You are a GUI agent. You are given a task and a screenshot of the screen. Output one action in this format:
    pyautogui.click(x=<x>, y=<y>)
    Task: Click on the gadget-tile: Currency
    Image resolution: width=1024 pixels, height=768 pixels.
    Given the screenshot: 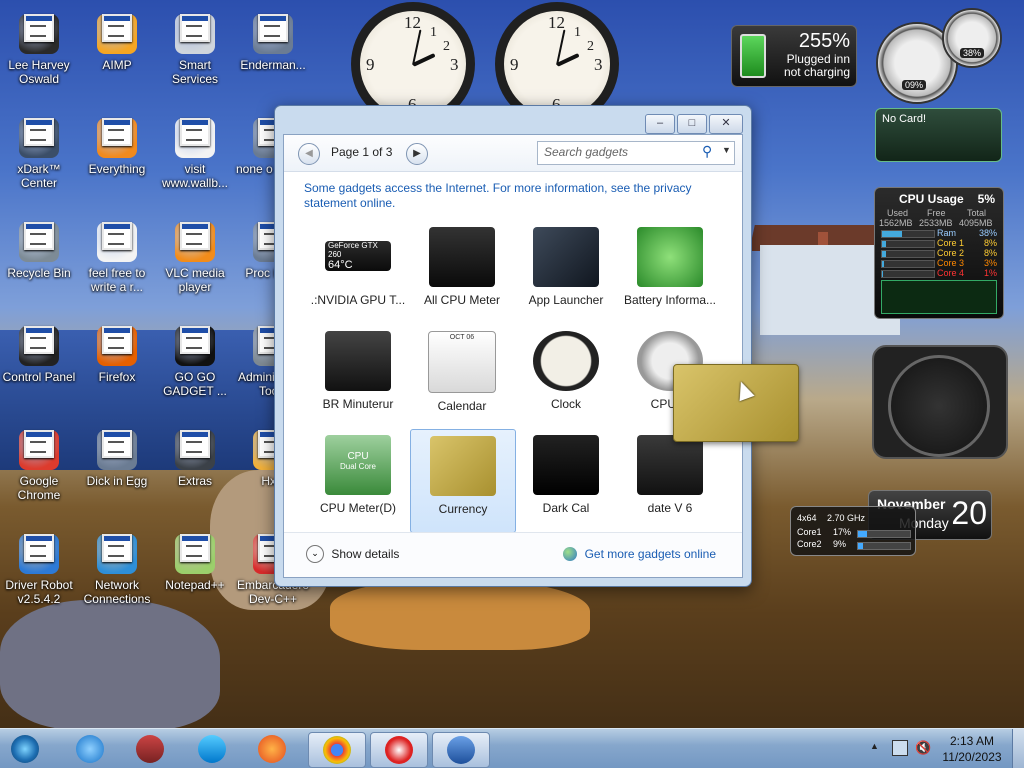 What is the action you would take?
    pyautogui.click(x=463, y=481)
    